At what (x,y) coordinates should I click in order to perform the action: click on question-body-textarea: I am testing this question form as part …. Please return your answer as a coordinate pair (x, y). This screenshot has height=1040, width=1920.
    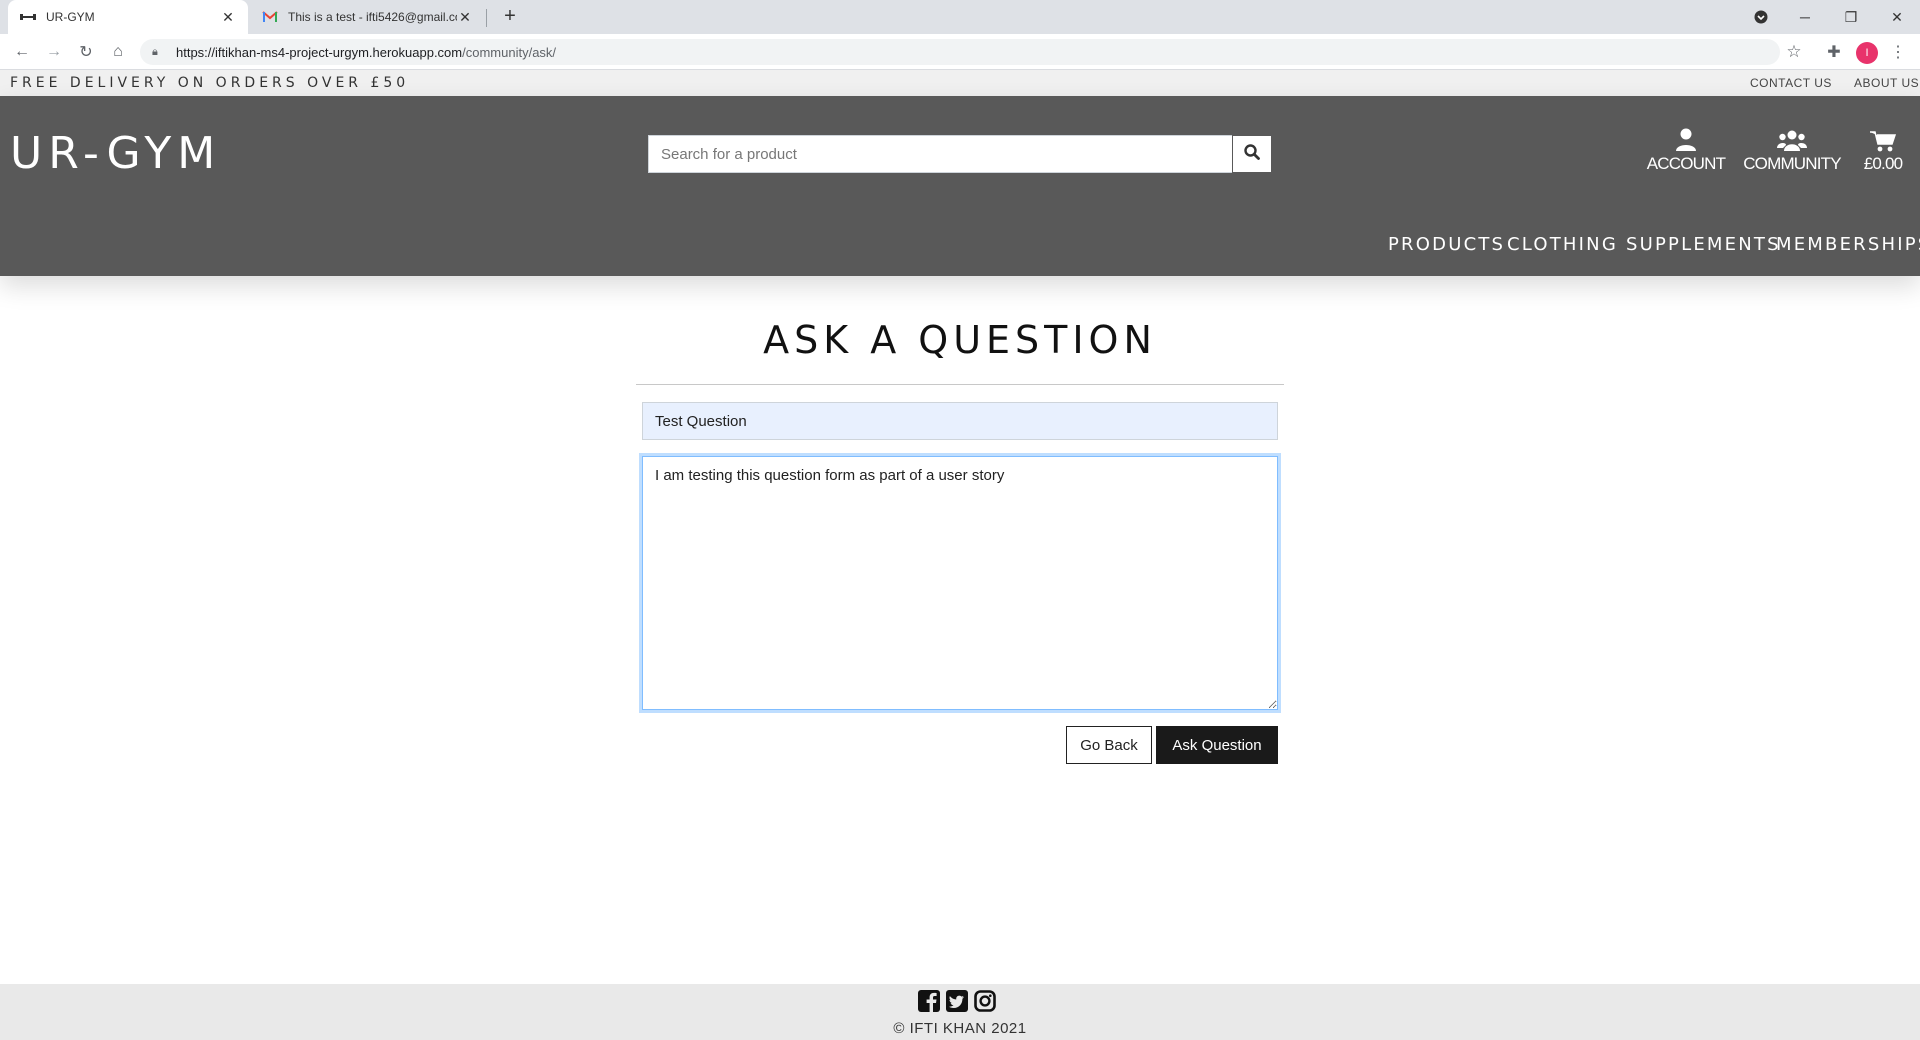
    Looking at the image, I should click on (960, 583).